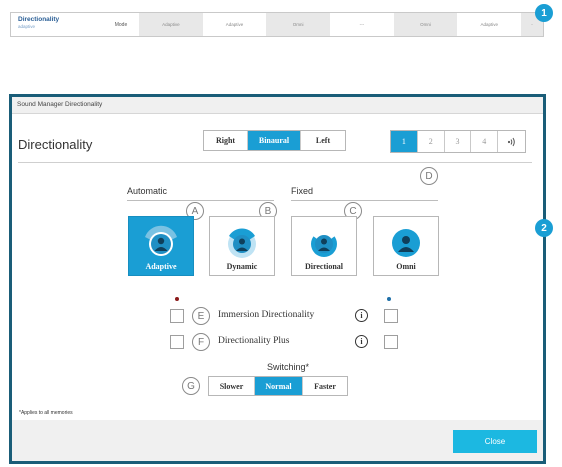  What do you see at coordinates (177, 342) in the screenshot?
I see `plus-left-checkbox` at bounding box center [177, 342].